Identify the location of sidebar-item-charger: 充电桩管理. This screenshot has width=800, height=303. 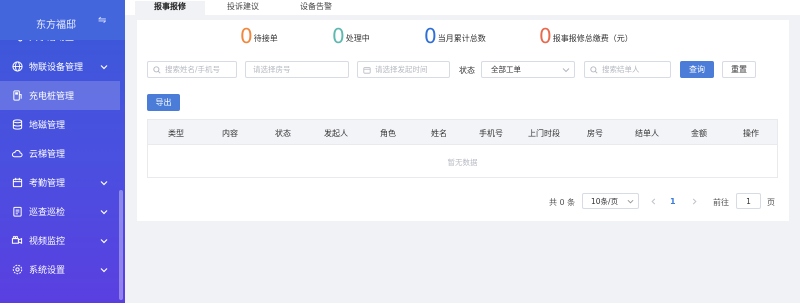
(60, 95).